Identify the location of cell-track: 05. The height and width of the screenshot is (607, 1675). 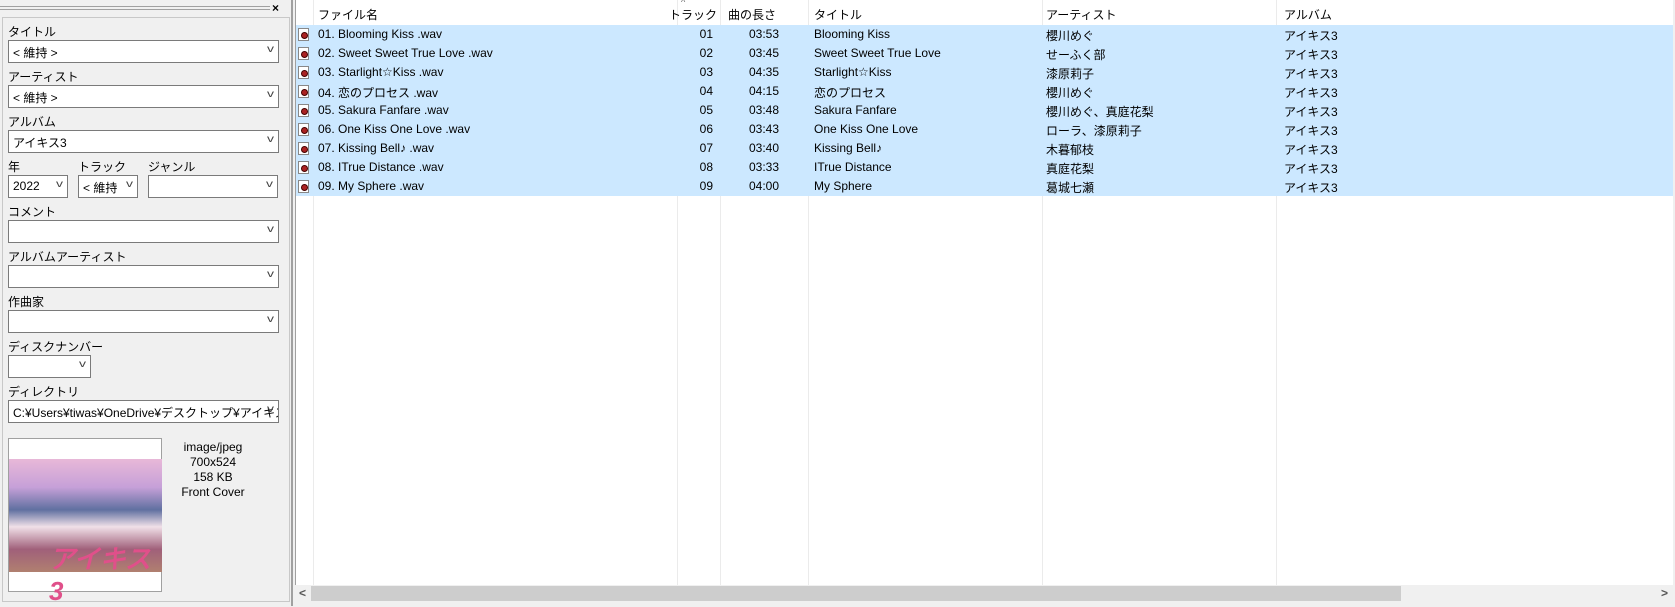
(706, 110).